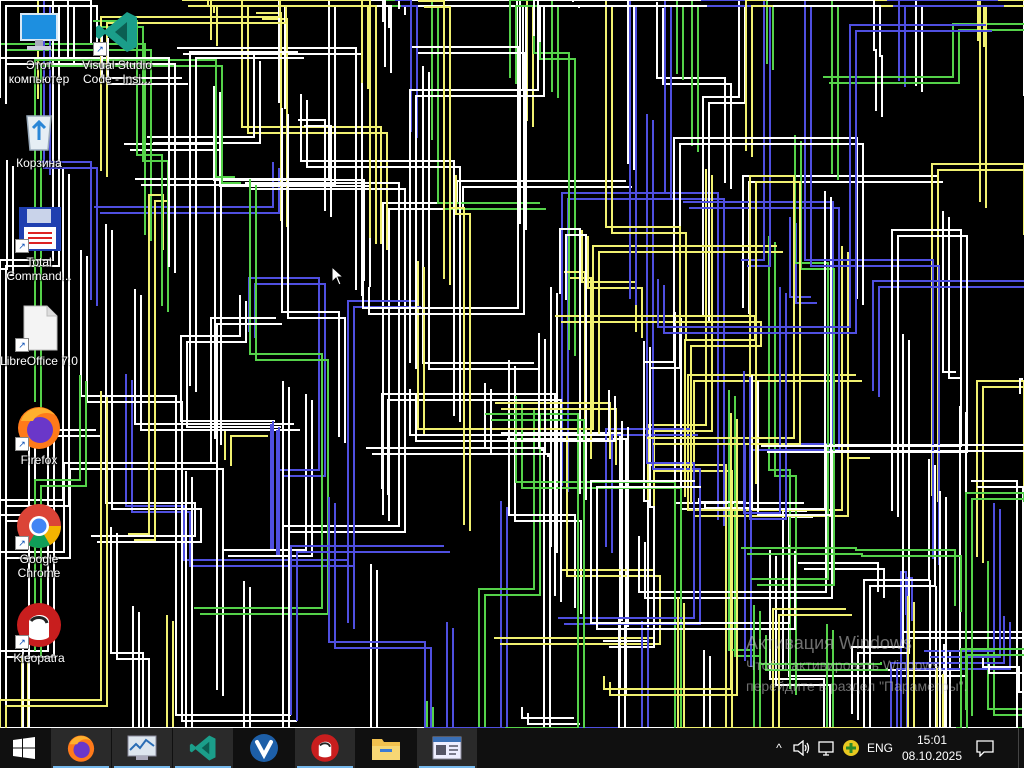  What do you see at coordinates (39, 625) in the screenshot?
I see `kleopatra-icon: ↗` at bounding box center [39, 625].